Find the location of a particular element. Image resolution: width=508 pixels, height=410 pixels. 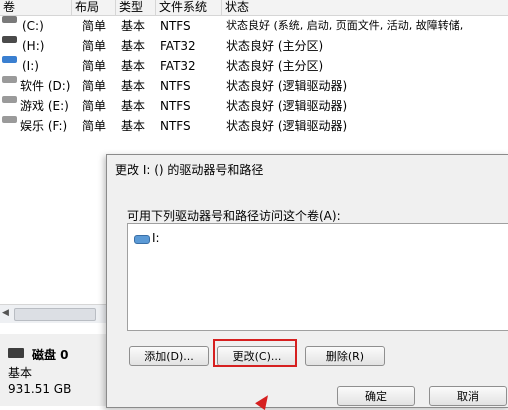

volume-name: 软件 (D:) is located at coordinates (45, 86).